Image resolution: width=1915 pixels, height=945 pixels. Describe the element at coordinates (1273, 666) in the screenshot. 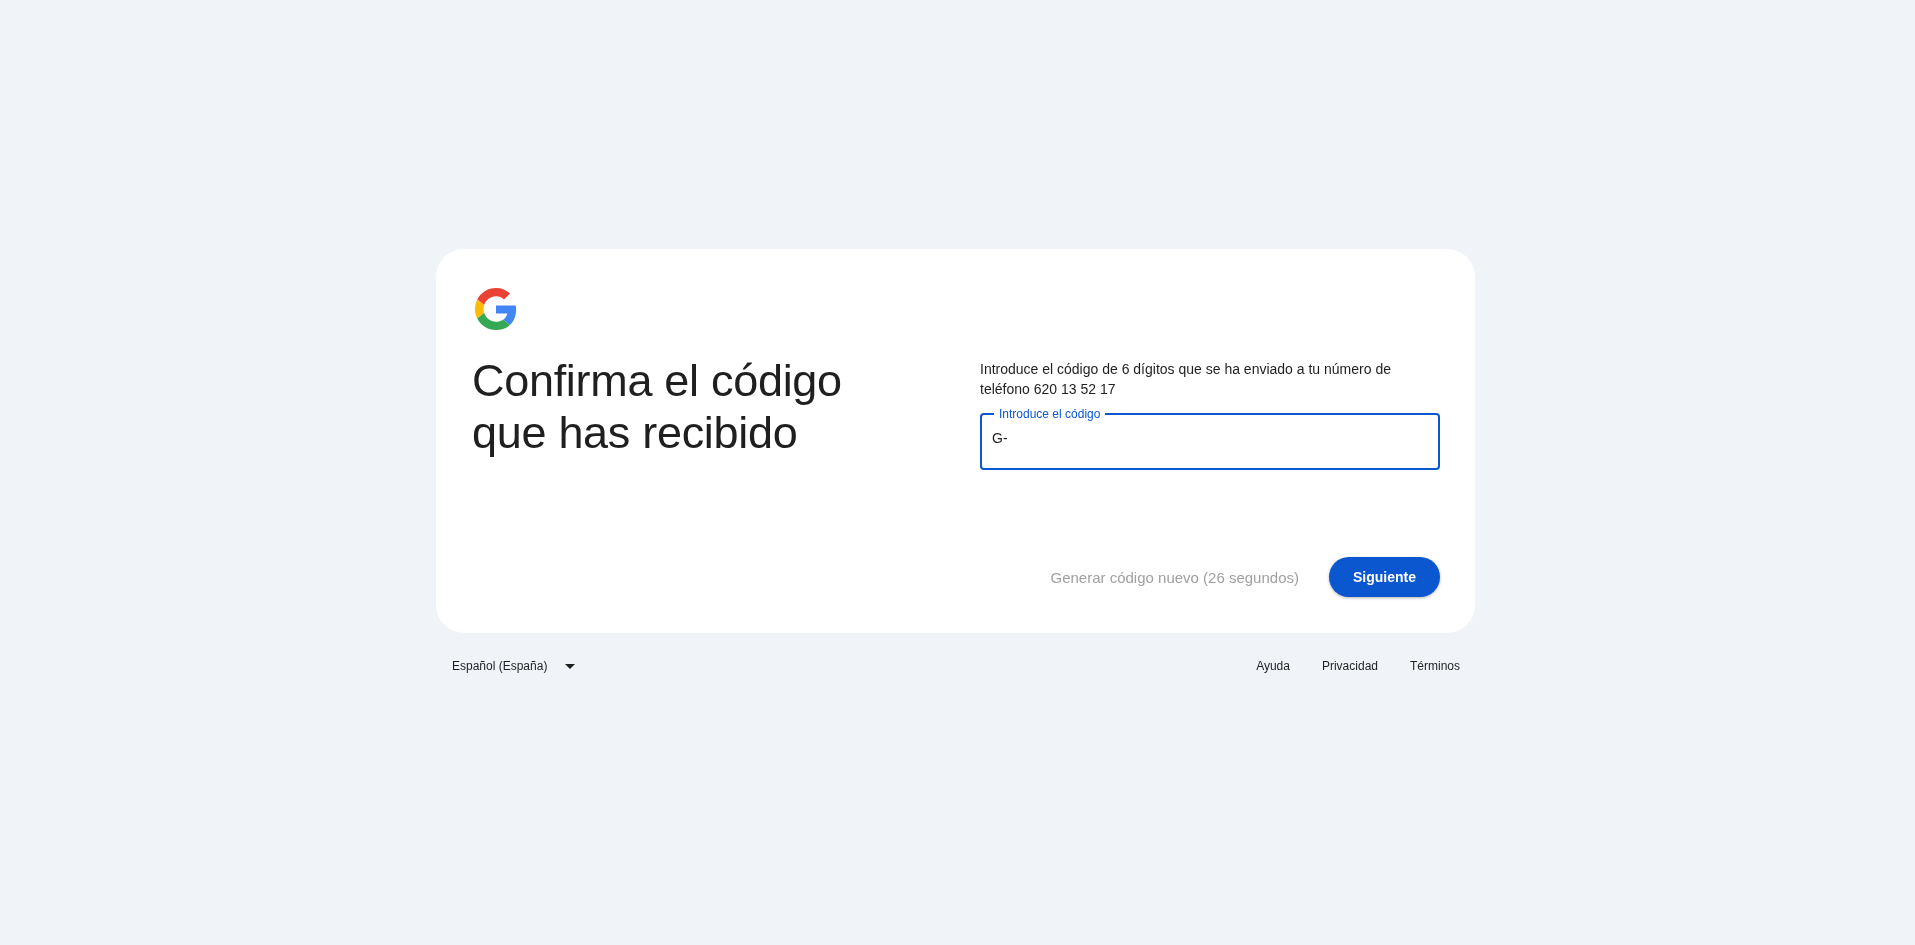

I see `footer-link: Ayuda` at that location.